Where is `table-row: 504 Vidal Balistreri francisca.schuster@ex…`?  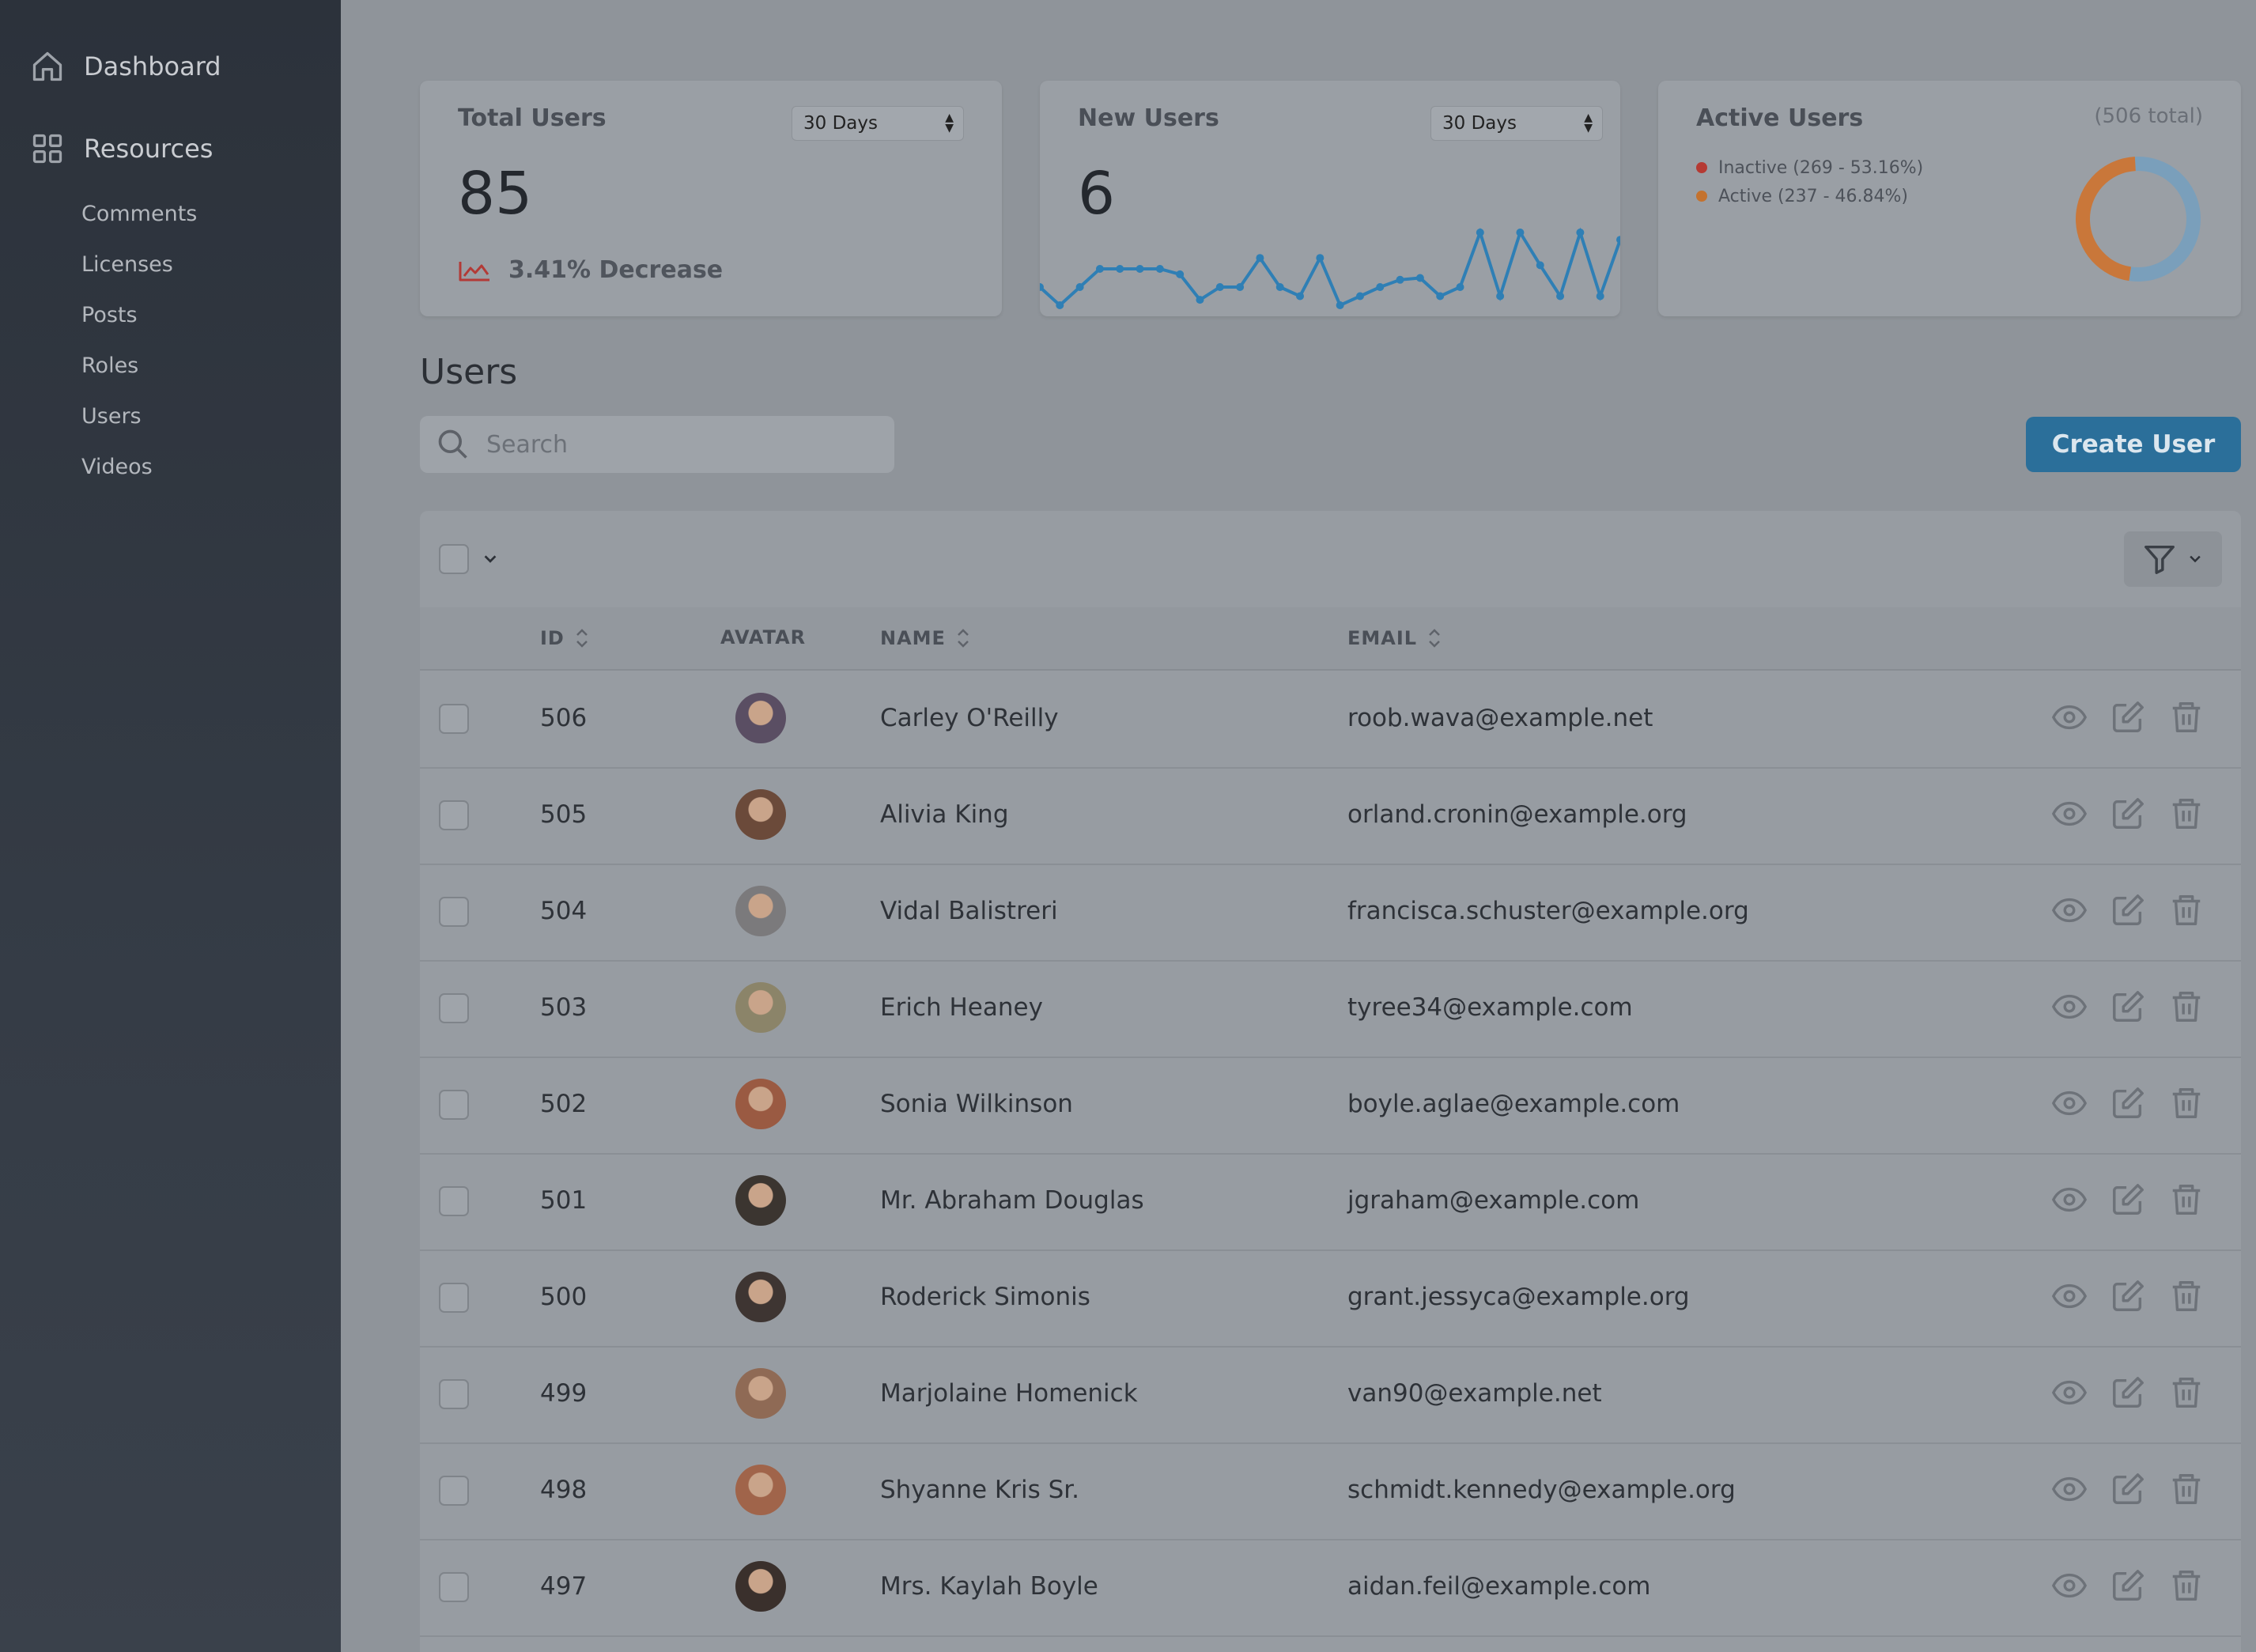
table-row: 504 Vidal Balistreri francisca.schuster@ex… is located at coordinates (1330, 913).